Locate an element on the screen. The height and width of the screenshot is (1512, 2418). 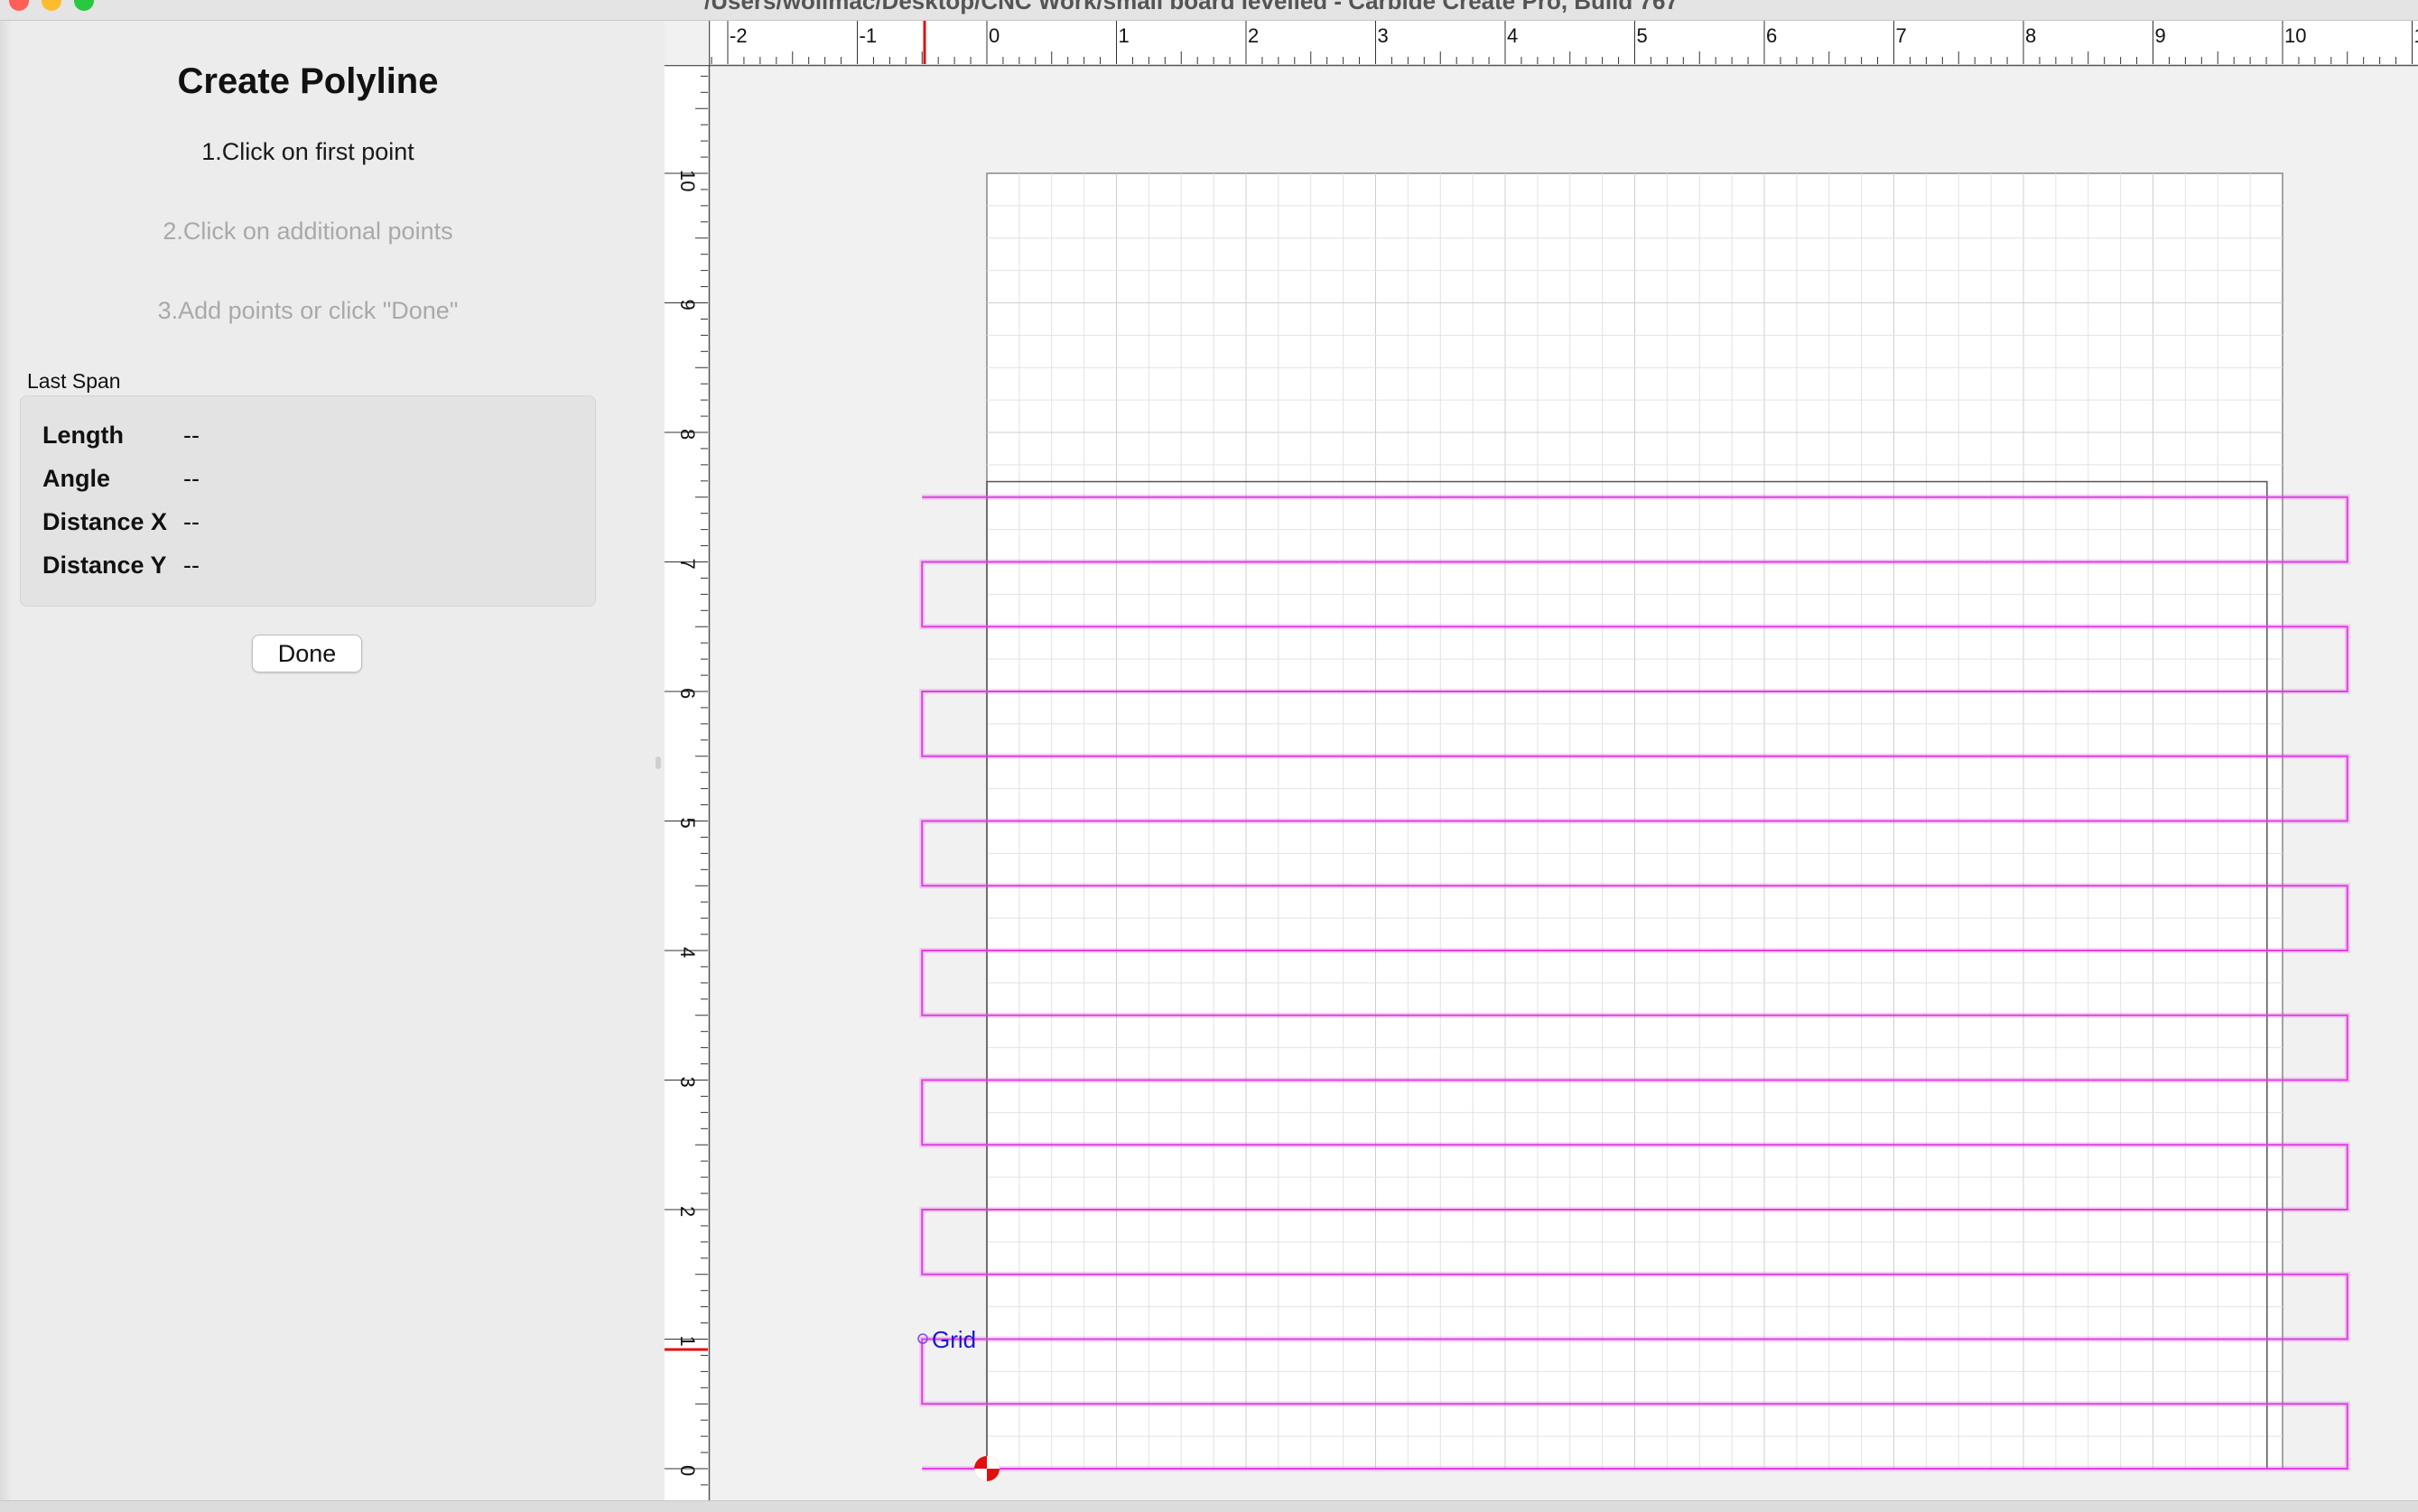
ruler-x-label: 4 is located at coordinates (1512, 35).